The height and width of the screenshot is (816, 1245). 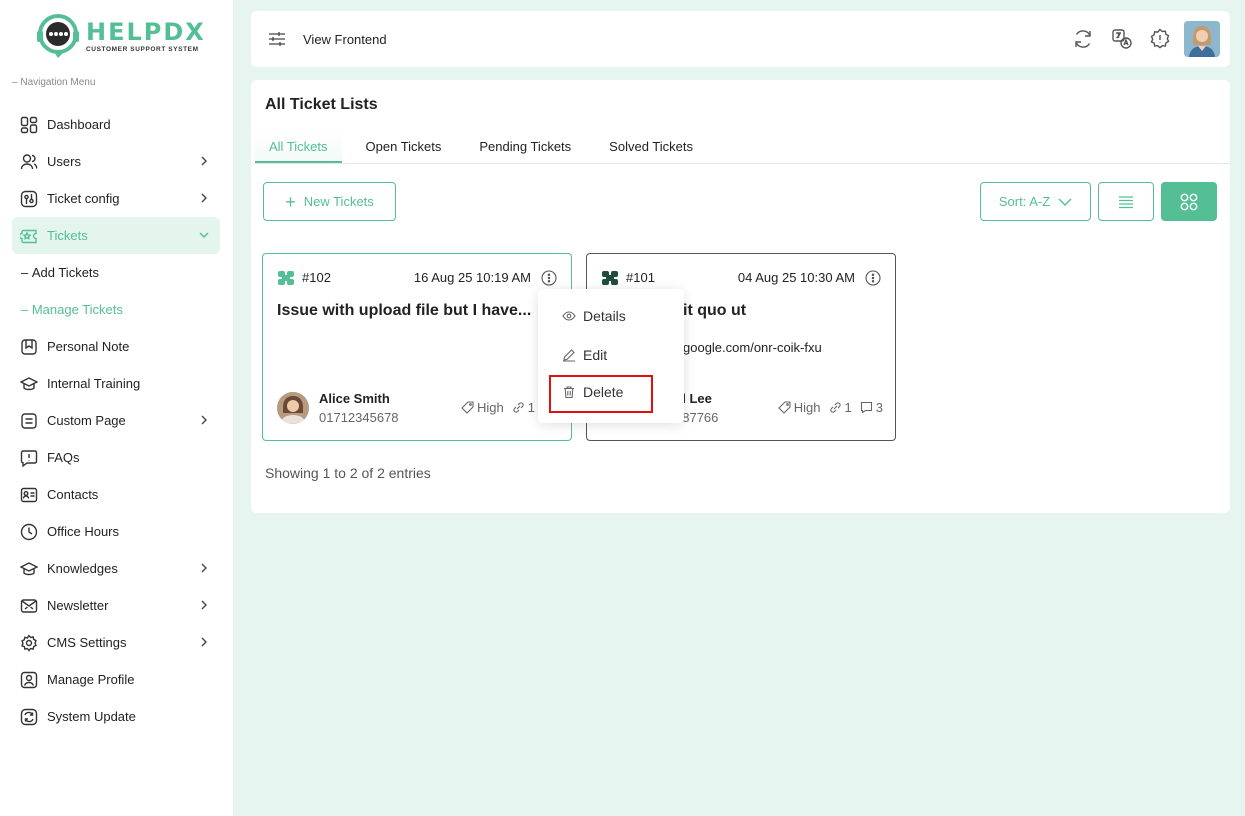 I want to click on pagination-info: Showing 1 to 2 of 2 entries, so click(x=348, y=473).